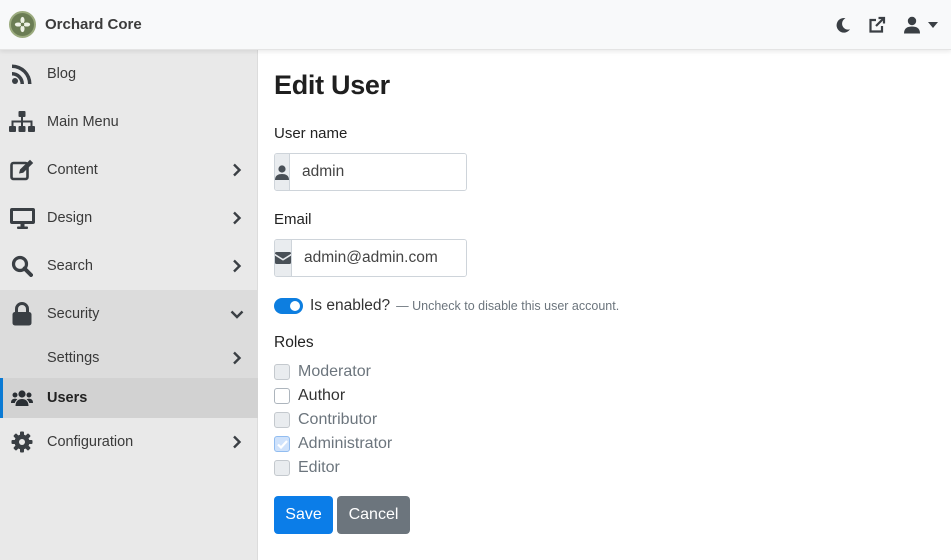  I want to click on sidebar-item-label: Main Menu, so click(83, 122).